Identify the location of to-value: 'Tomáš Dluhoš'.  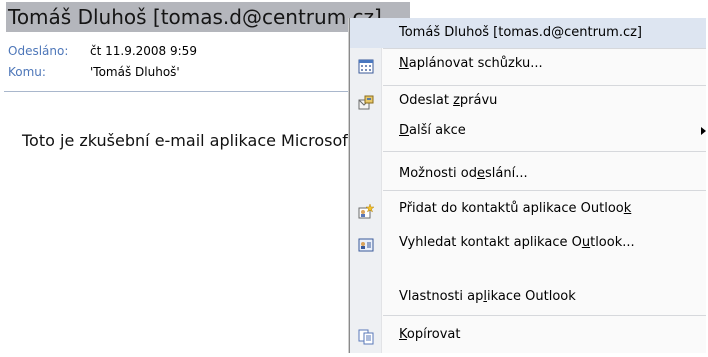
(135, 72).